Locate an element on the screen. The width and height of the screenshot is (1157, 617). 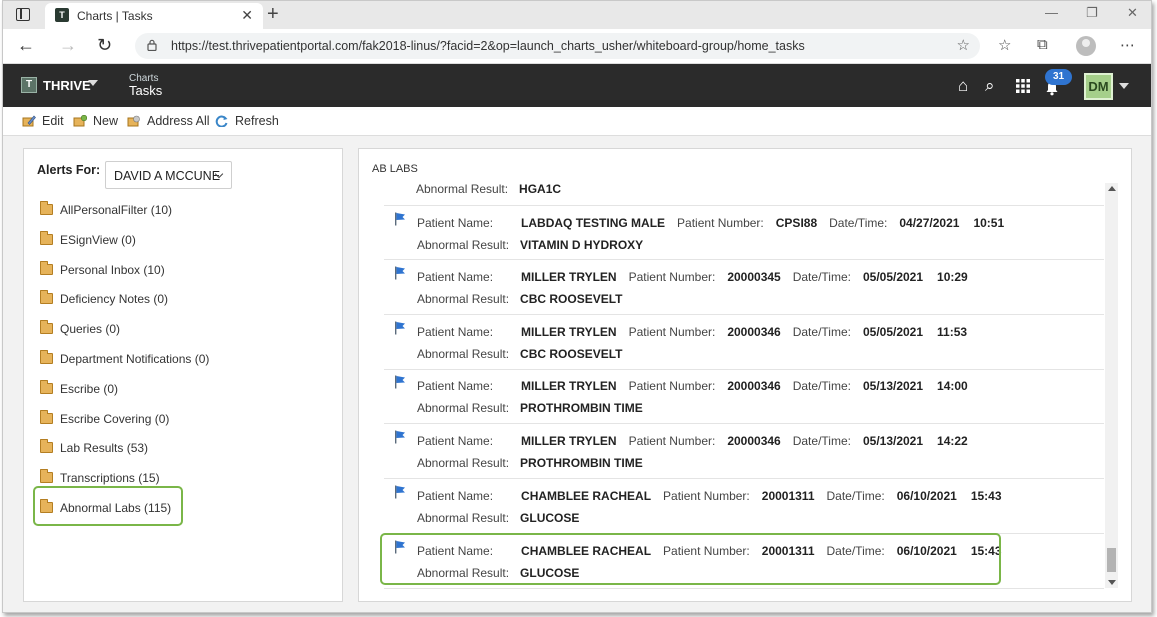
brand-name: THRIVE is located at coordinates (67, 85).